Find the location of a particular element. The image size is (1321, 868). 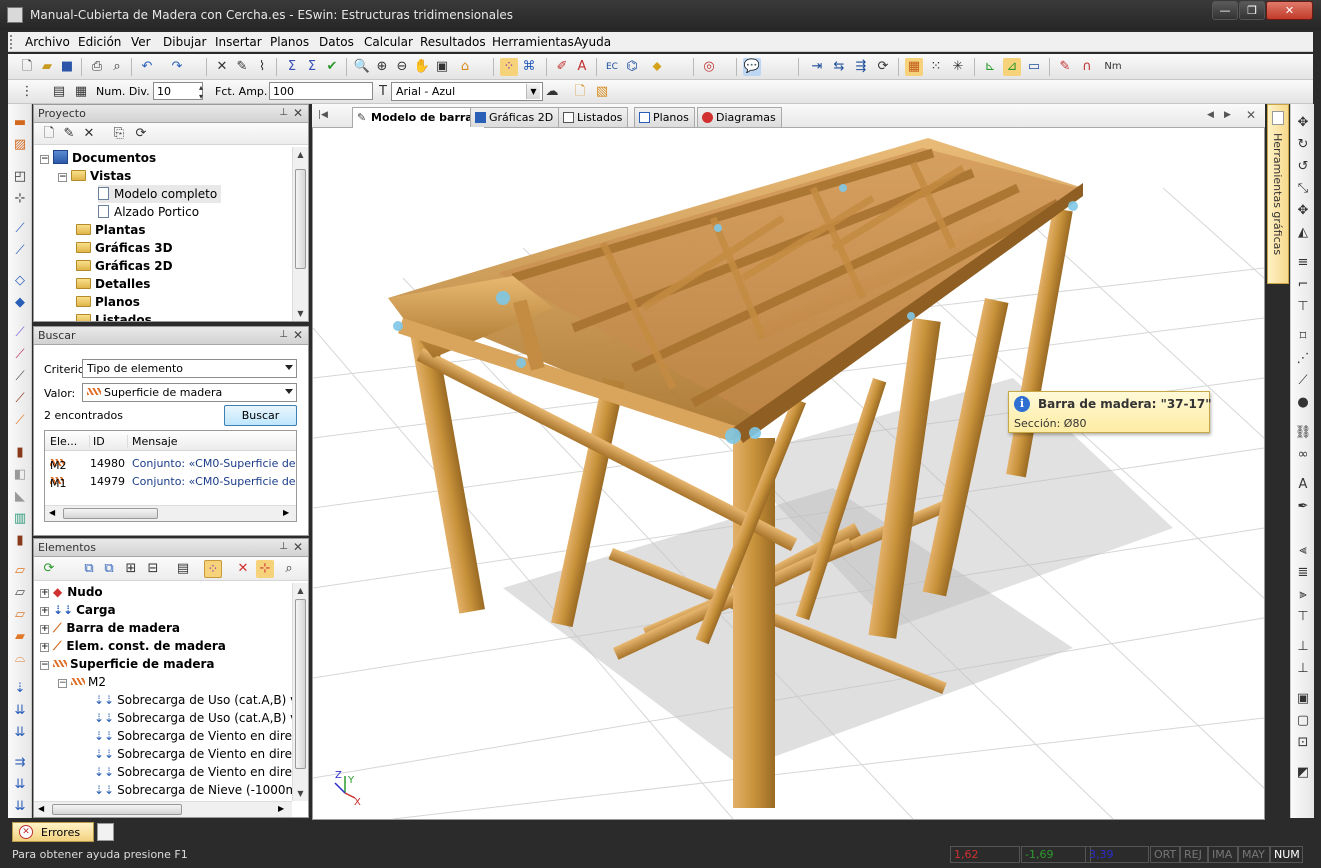

extend-icon: ⌐ is located at coordinates (1303, 285).